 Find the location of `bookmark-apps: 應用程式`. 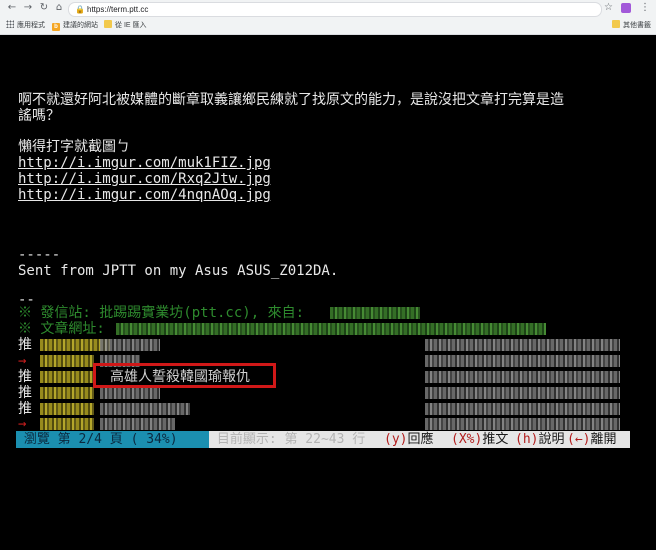

bookmark-apps: 應用程式 is located at coordinates (25, 26).